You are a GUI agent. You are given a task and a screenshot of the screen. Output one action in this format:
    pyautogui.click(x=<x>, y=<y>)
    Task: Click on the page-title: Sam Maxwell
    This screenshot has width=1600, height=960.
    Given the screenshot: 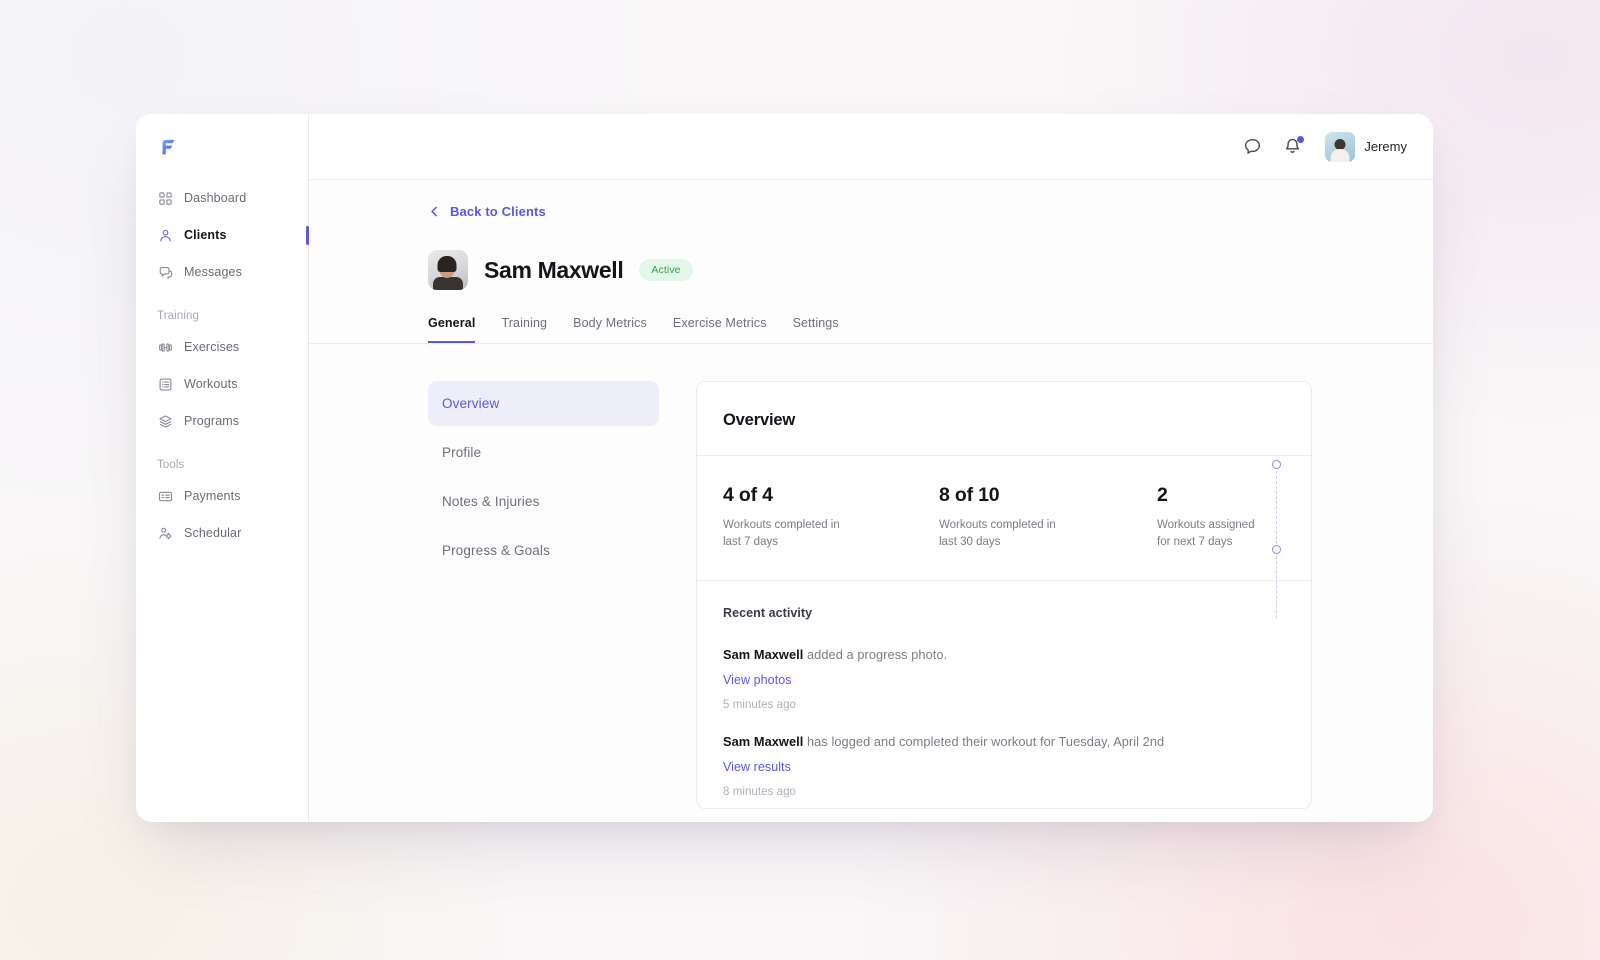 What is the action you would take?
    pyautogui.click(x=554, y=269)
    